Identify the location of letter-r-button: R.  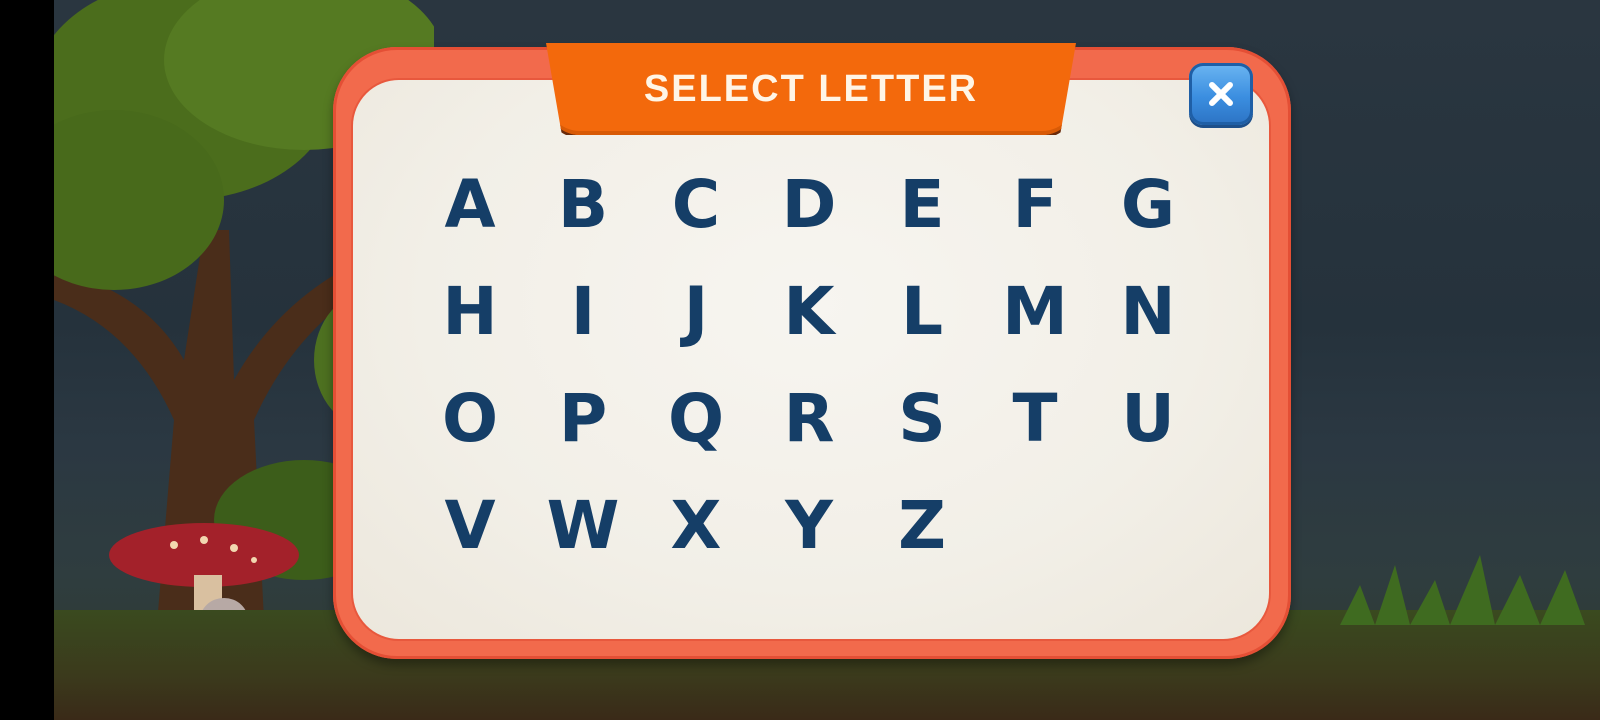
(809, 419).